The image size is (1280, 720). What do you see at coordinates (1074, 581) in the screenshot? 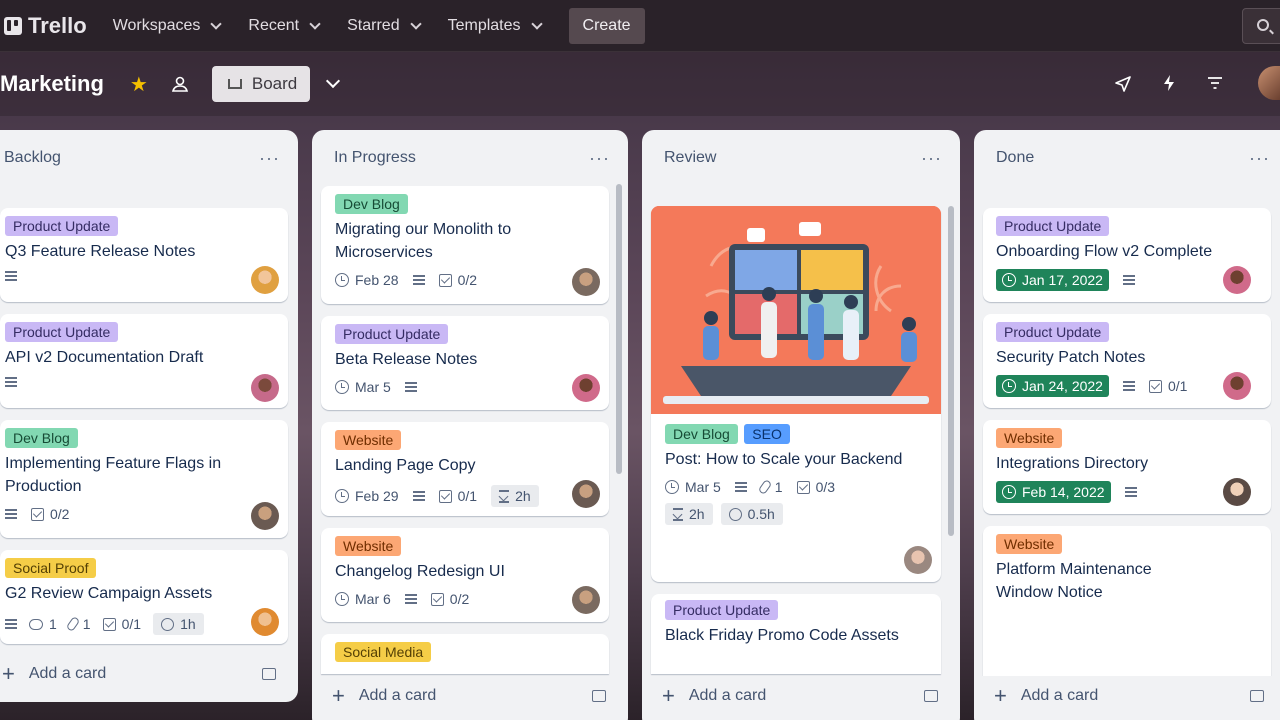
I see `card-title: Platform Maintenance Window Notice` at bounding box center [1074, 581].